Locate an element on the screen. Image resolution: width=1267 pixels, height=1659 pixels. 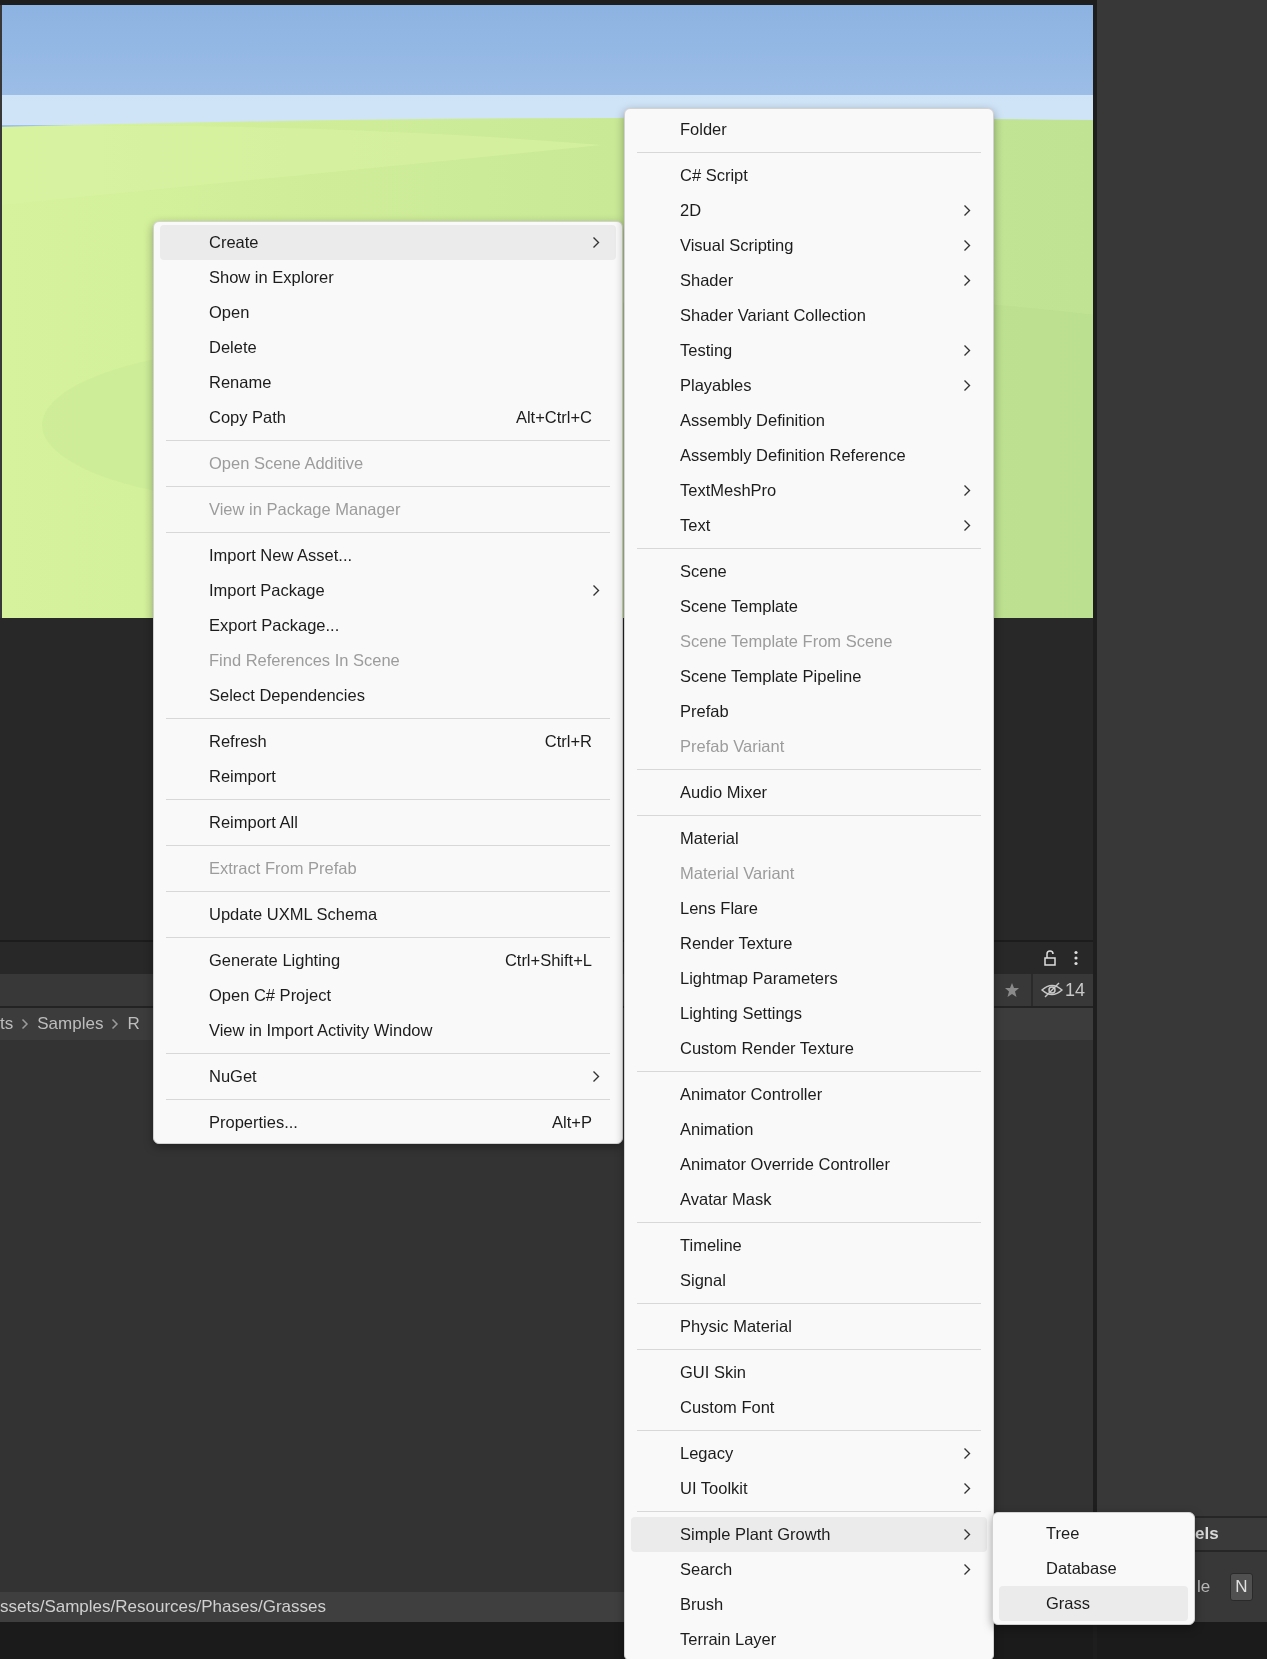
menu-item: Copy Path Alt+Ctrl+C is located at coordinates (388, 417).